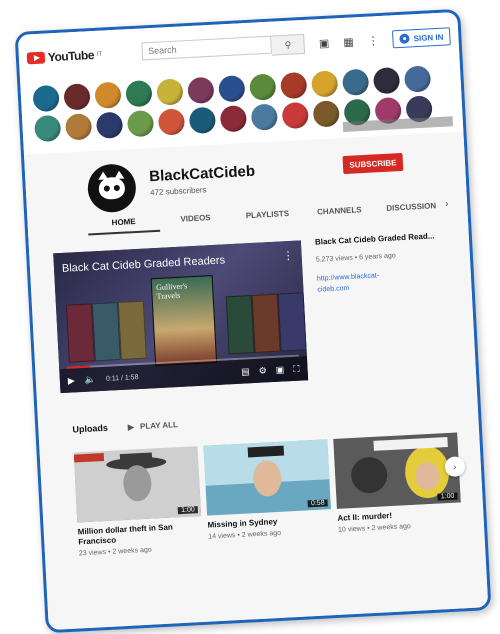 The image size is (500, 634). I want to click on channel-name: BlackCatCideb, so click(202, 174).